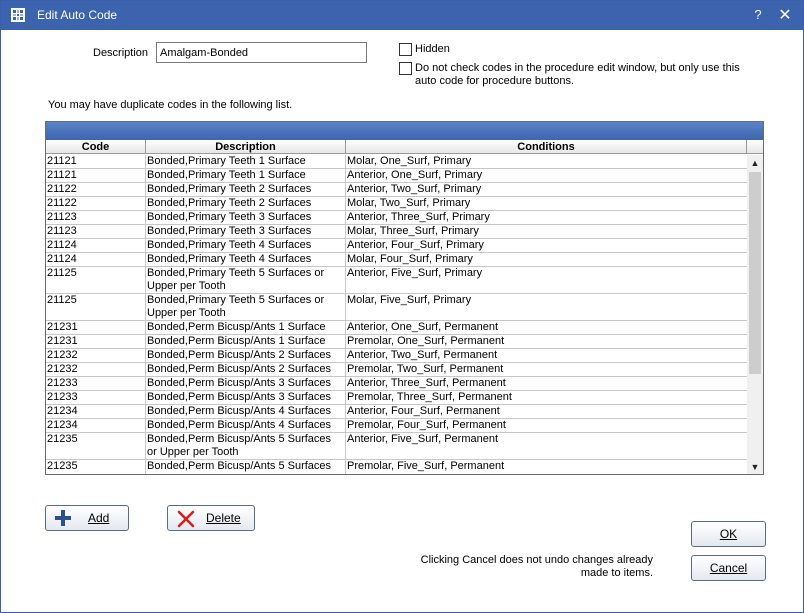 Image resolution: width=804 pixels, height=613 pixels. I want to click on scroll-up-icon: ▲, so click(755, 163).